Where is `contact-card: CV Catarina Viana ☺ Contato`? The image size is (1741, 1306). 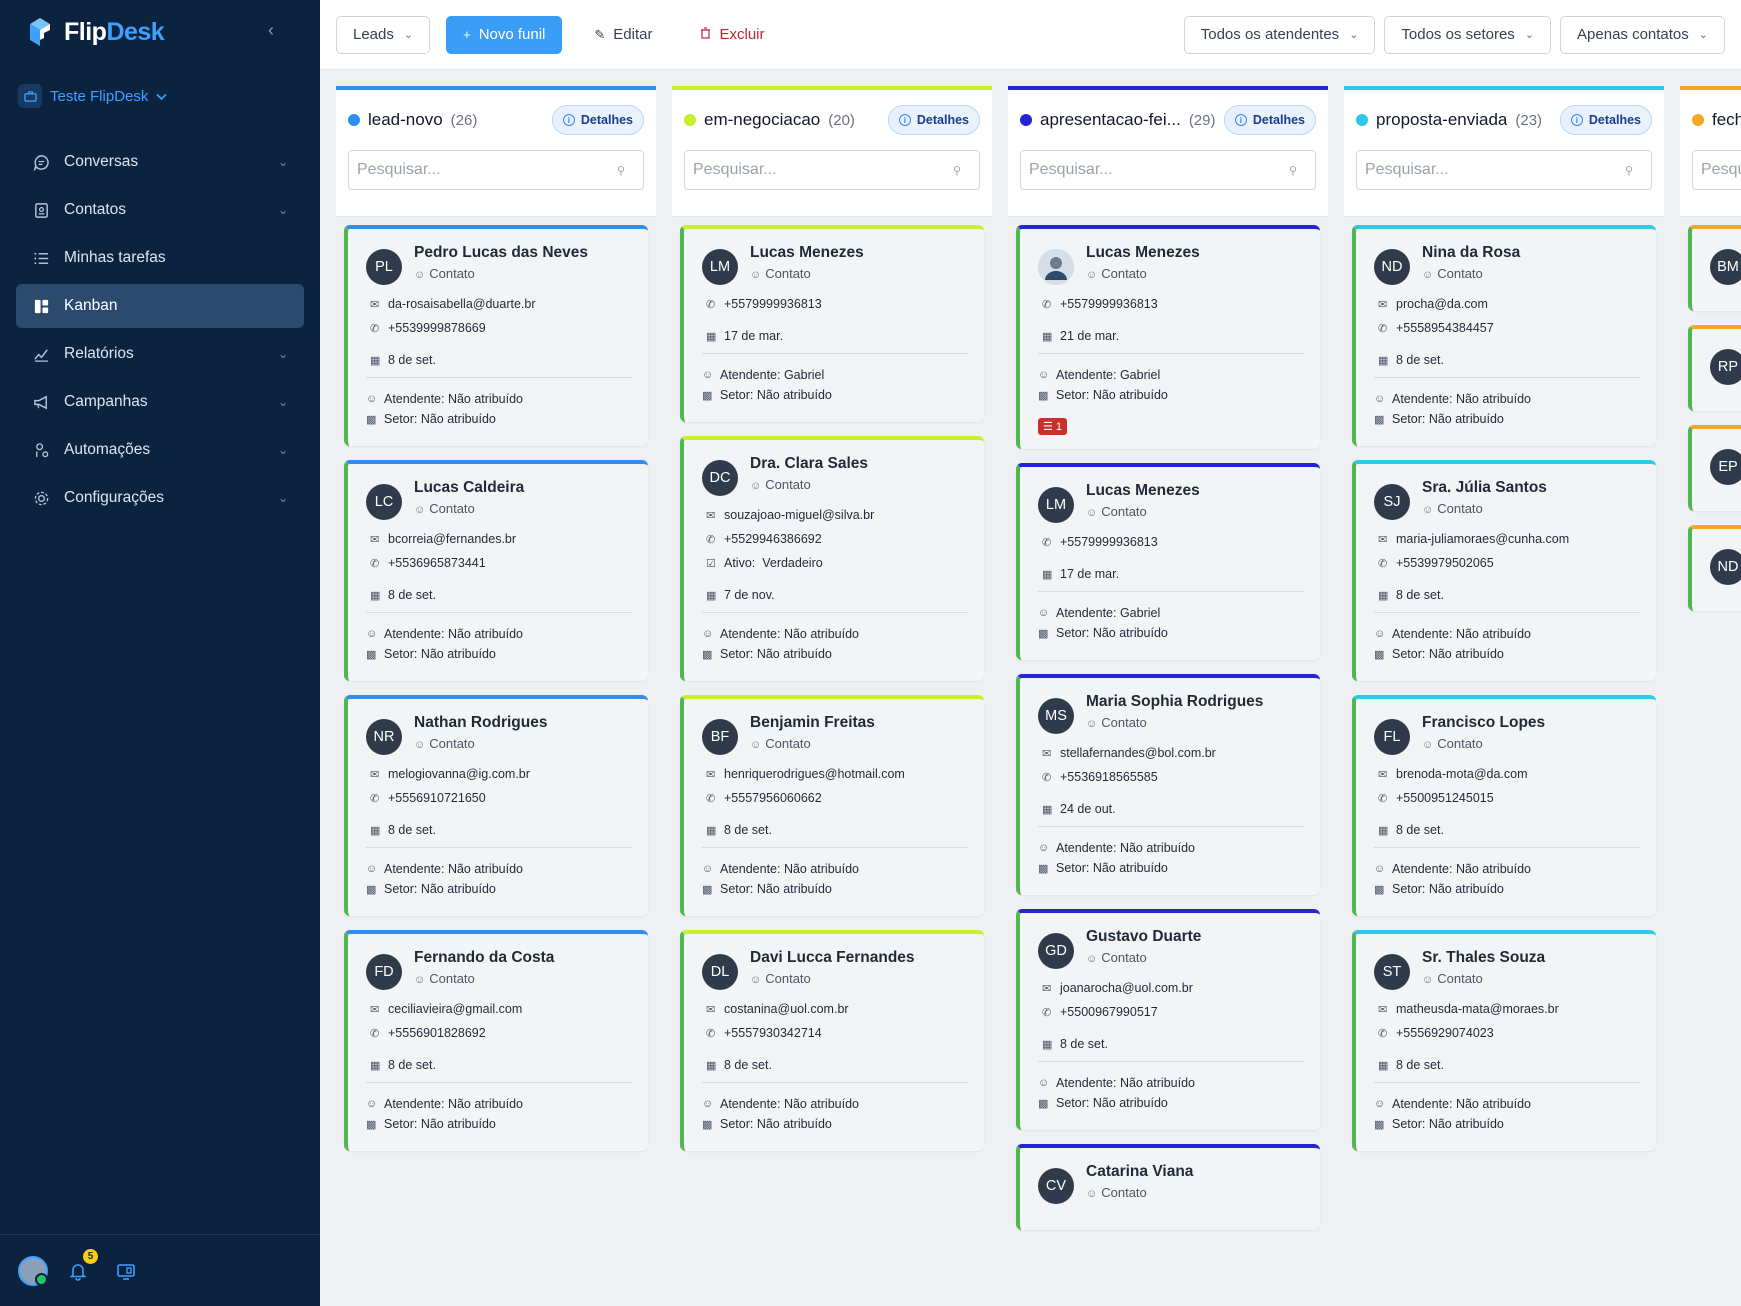 contact-card: CV Catarina Viana ☺ Contato is located at coordinates (1168, 1187).